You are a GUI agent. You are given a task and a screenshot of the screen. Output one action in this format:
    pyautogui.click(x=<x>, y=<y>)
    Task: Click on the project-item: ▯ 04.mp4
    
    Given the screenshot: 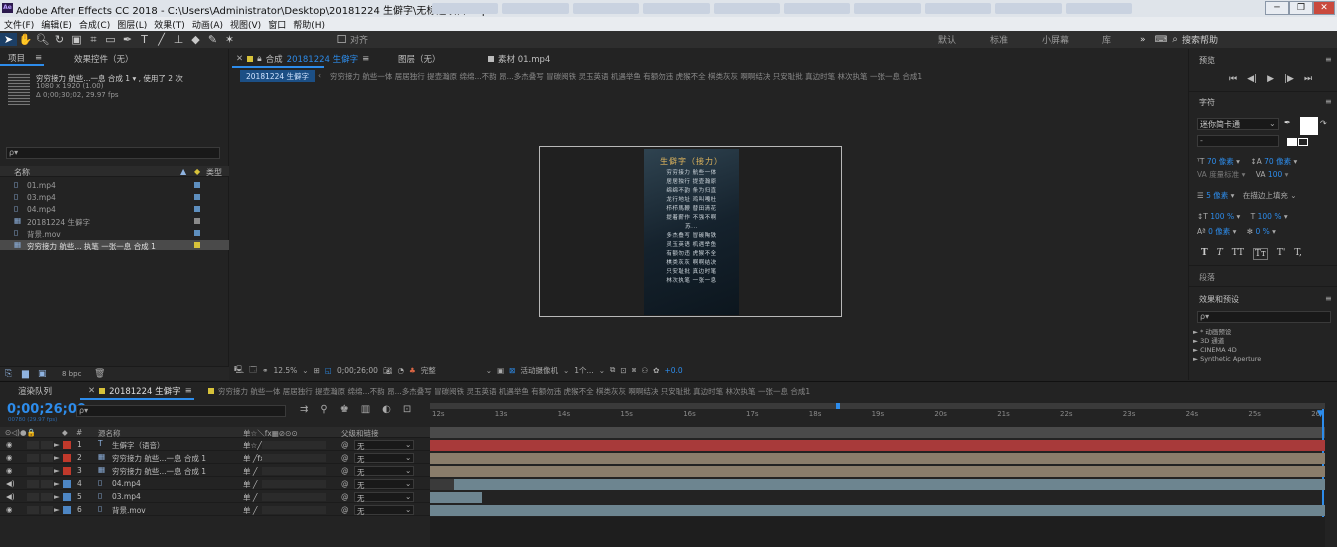 What is the action you would take?
    pyautogui.click(x=114, y=209)
    